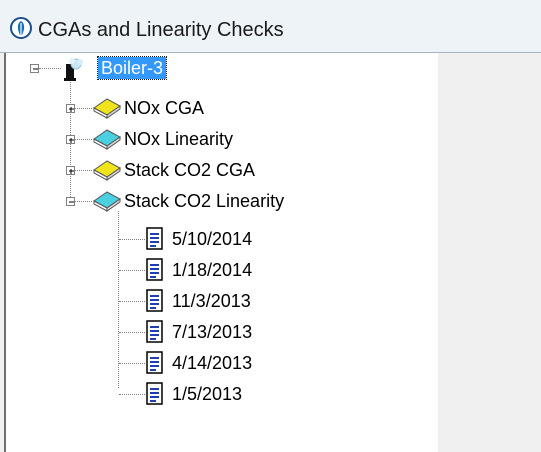  What do you see at coordinates (164, 108) in the screenshot?
I see `tree-item-nox-cga: NOx CGA` at bounding box center [164, 108].